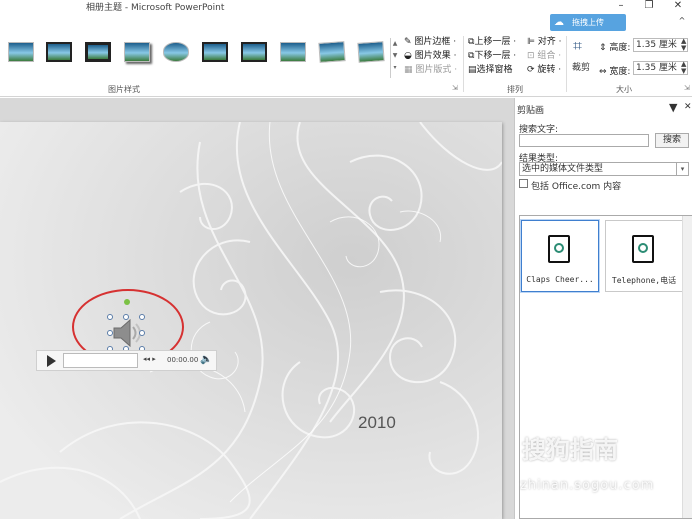 The height and width of the screenshot is (519, 692). I want to click on picture-layout-label: 图片版式 ·, so click(436, 70).